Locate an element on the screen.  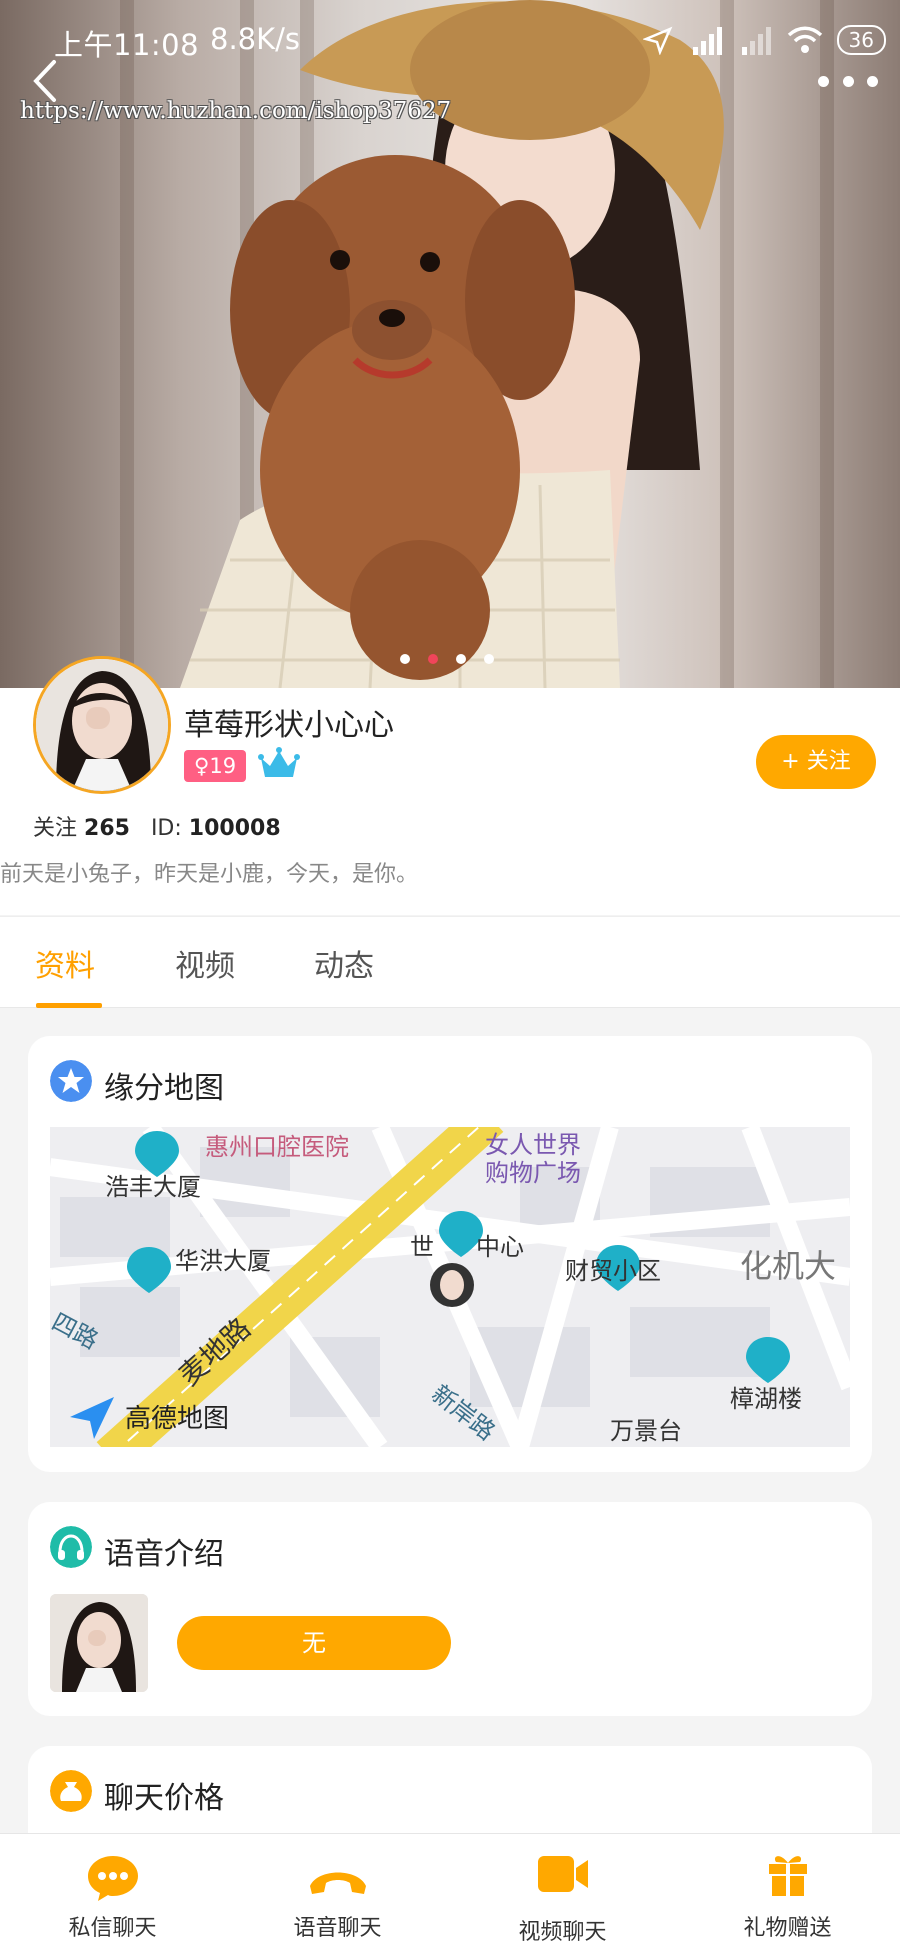
video-chat-button: 视频聊天 is located at coordinates (562, 1892).